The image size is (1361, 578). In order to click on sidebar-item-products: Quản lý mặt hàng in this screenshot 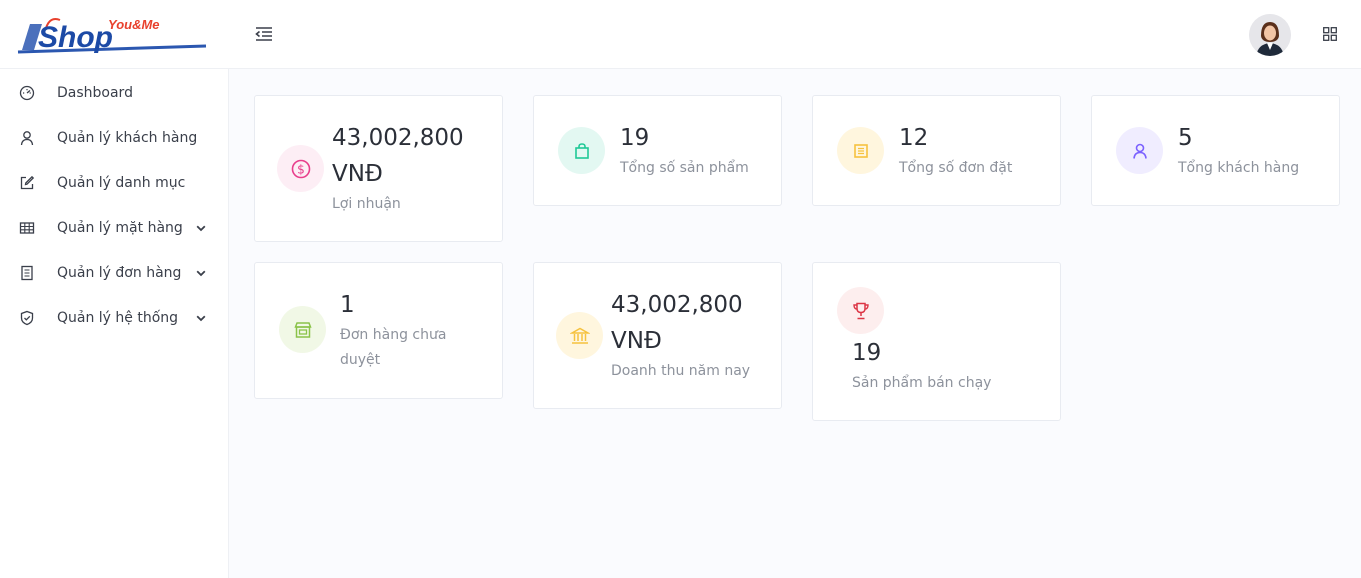, I will do `click(114, 228)`.